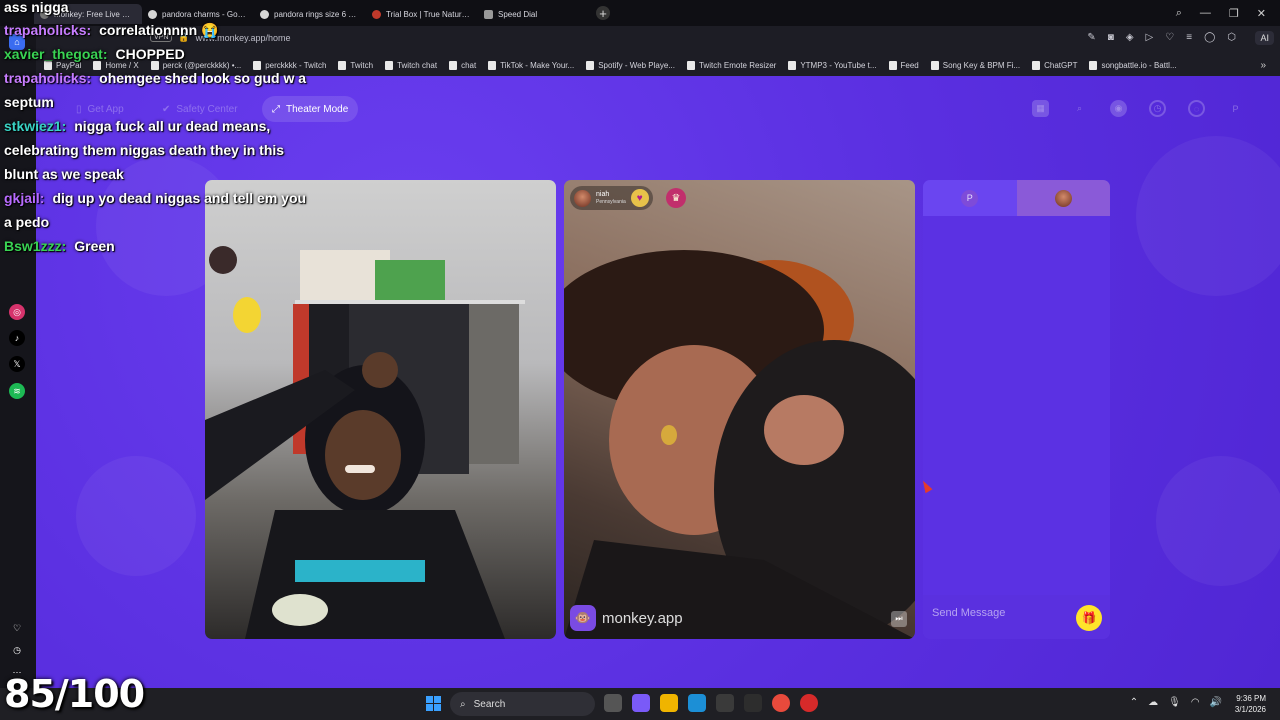 This screenshot has height=720, width=1280. I want to click on tab-pandora-rings: pandora rings size 6 - Goo, so click(310, 14).